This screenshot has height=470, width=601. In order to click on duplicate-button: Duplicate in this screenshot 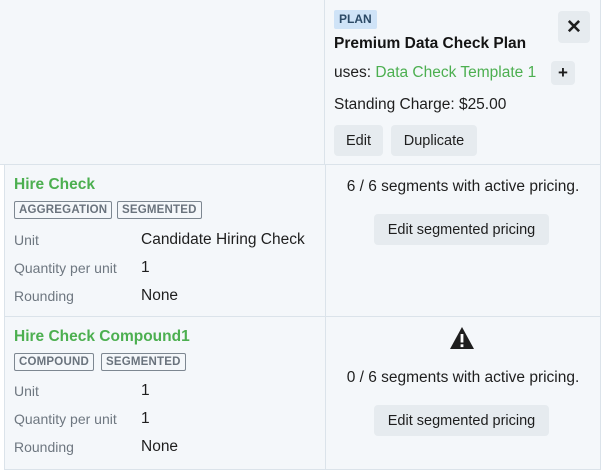, I will do `click(434, 140)`.